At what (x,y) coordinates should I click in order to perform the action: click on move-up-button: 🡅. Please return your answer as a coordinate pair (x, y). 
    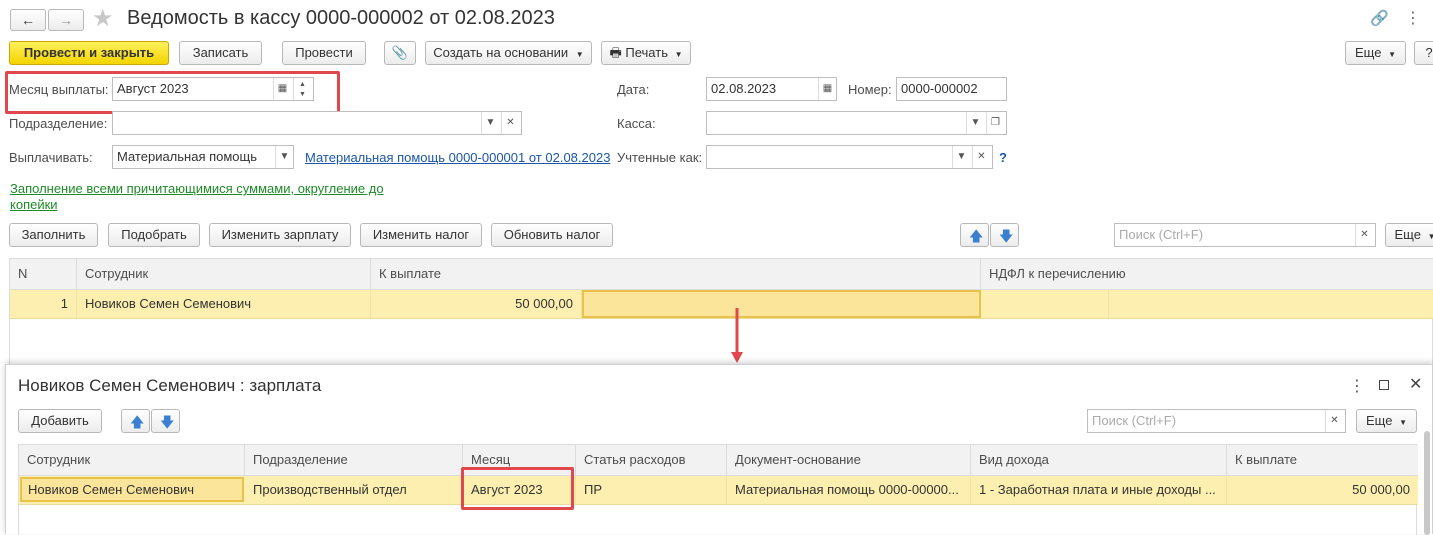
    Looking at the image, I should click on (974, 235).